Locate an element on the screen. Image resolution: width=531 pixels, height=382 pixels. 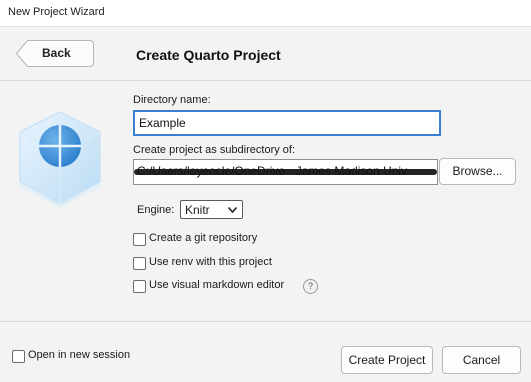
wizard-header: Back Create Quarto Project is located at coordinates (265, 54).